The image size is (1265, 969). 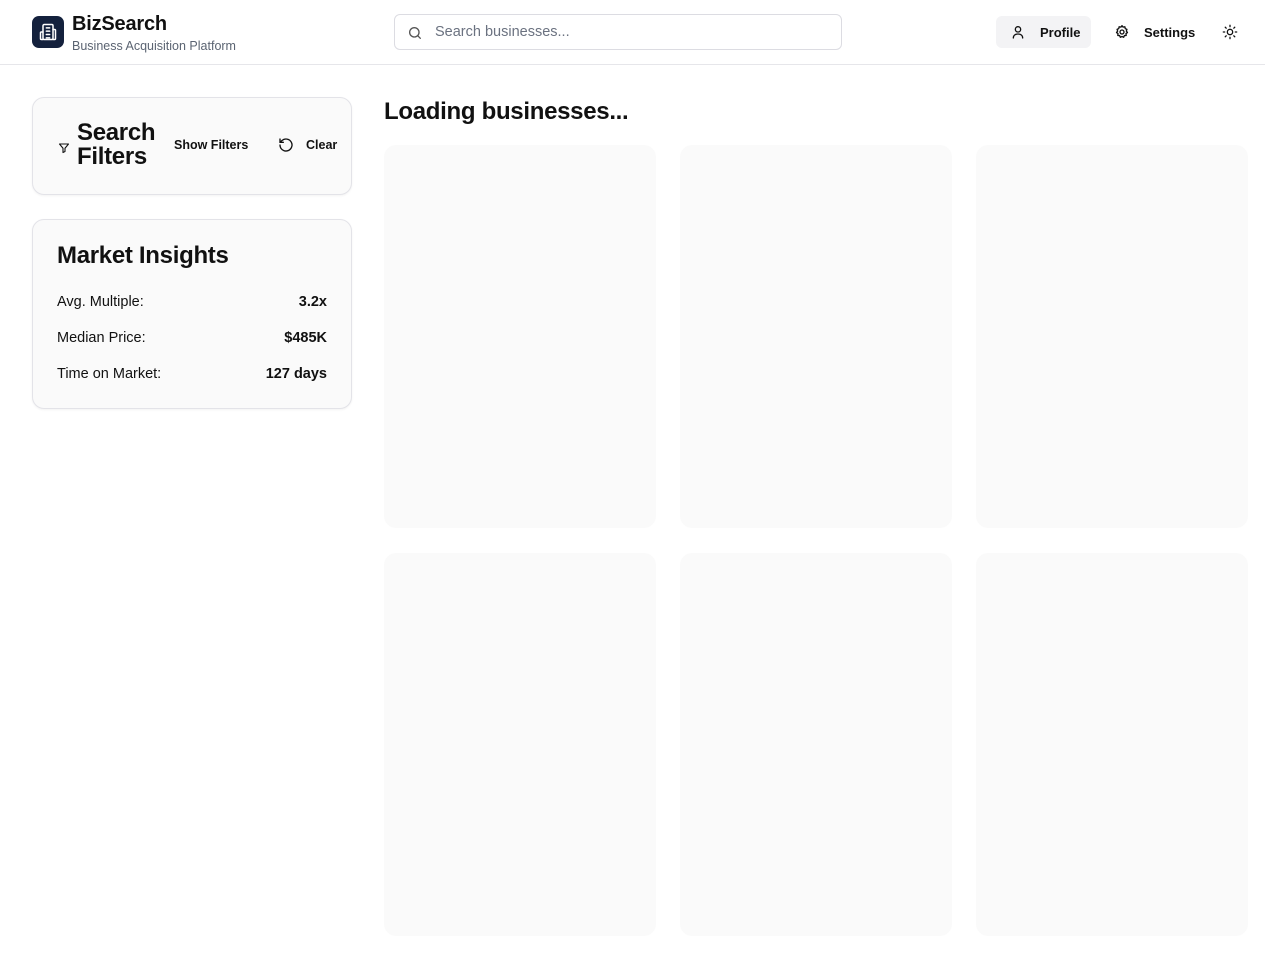 What do you see at coordinates (1060, 32) in the screenshot?
I see `profile-label: Profile` at bounding box center [1060, 32].